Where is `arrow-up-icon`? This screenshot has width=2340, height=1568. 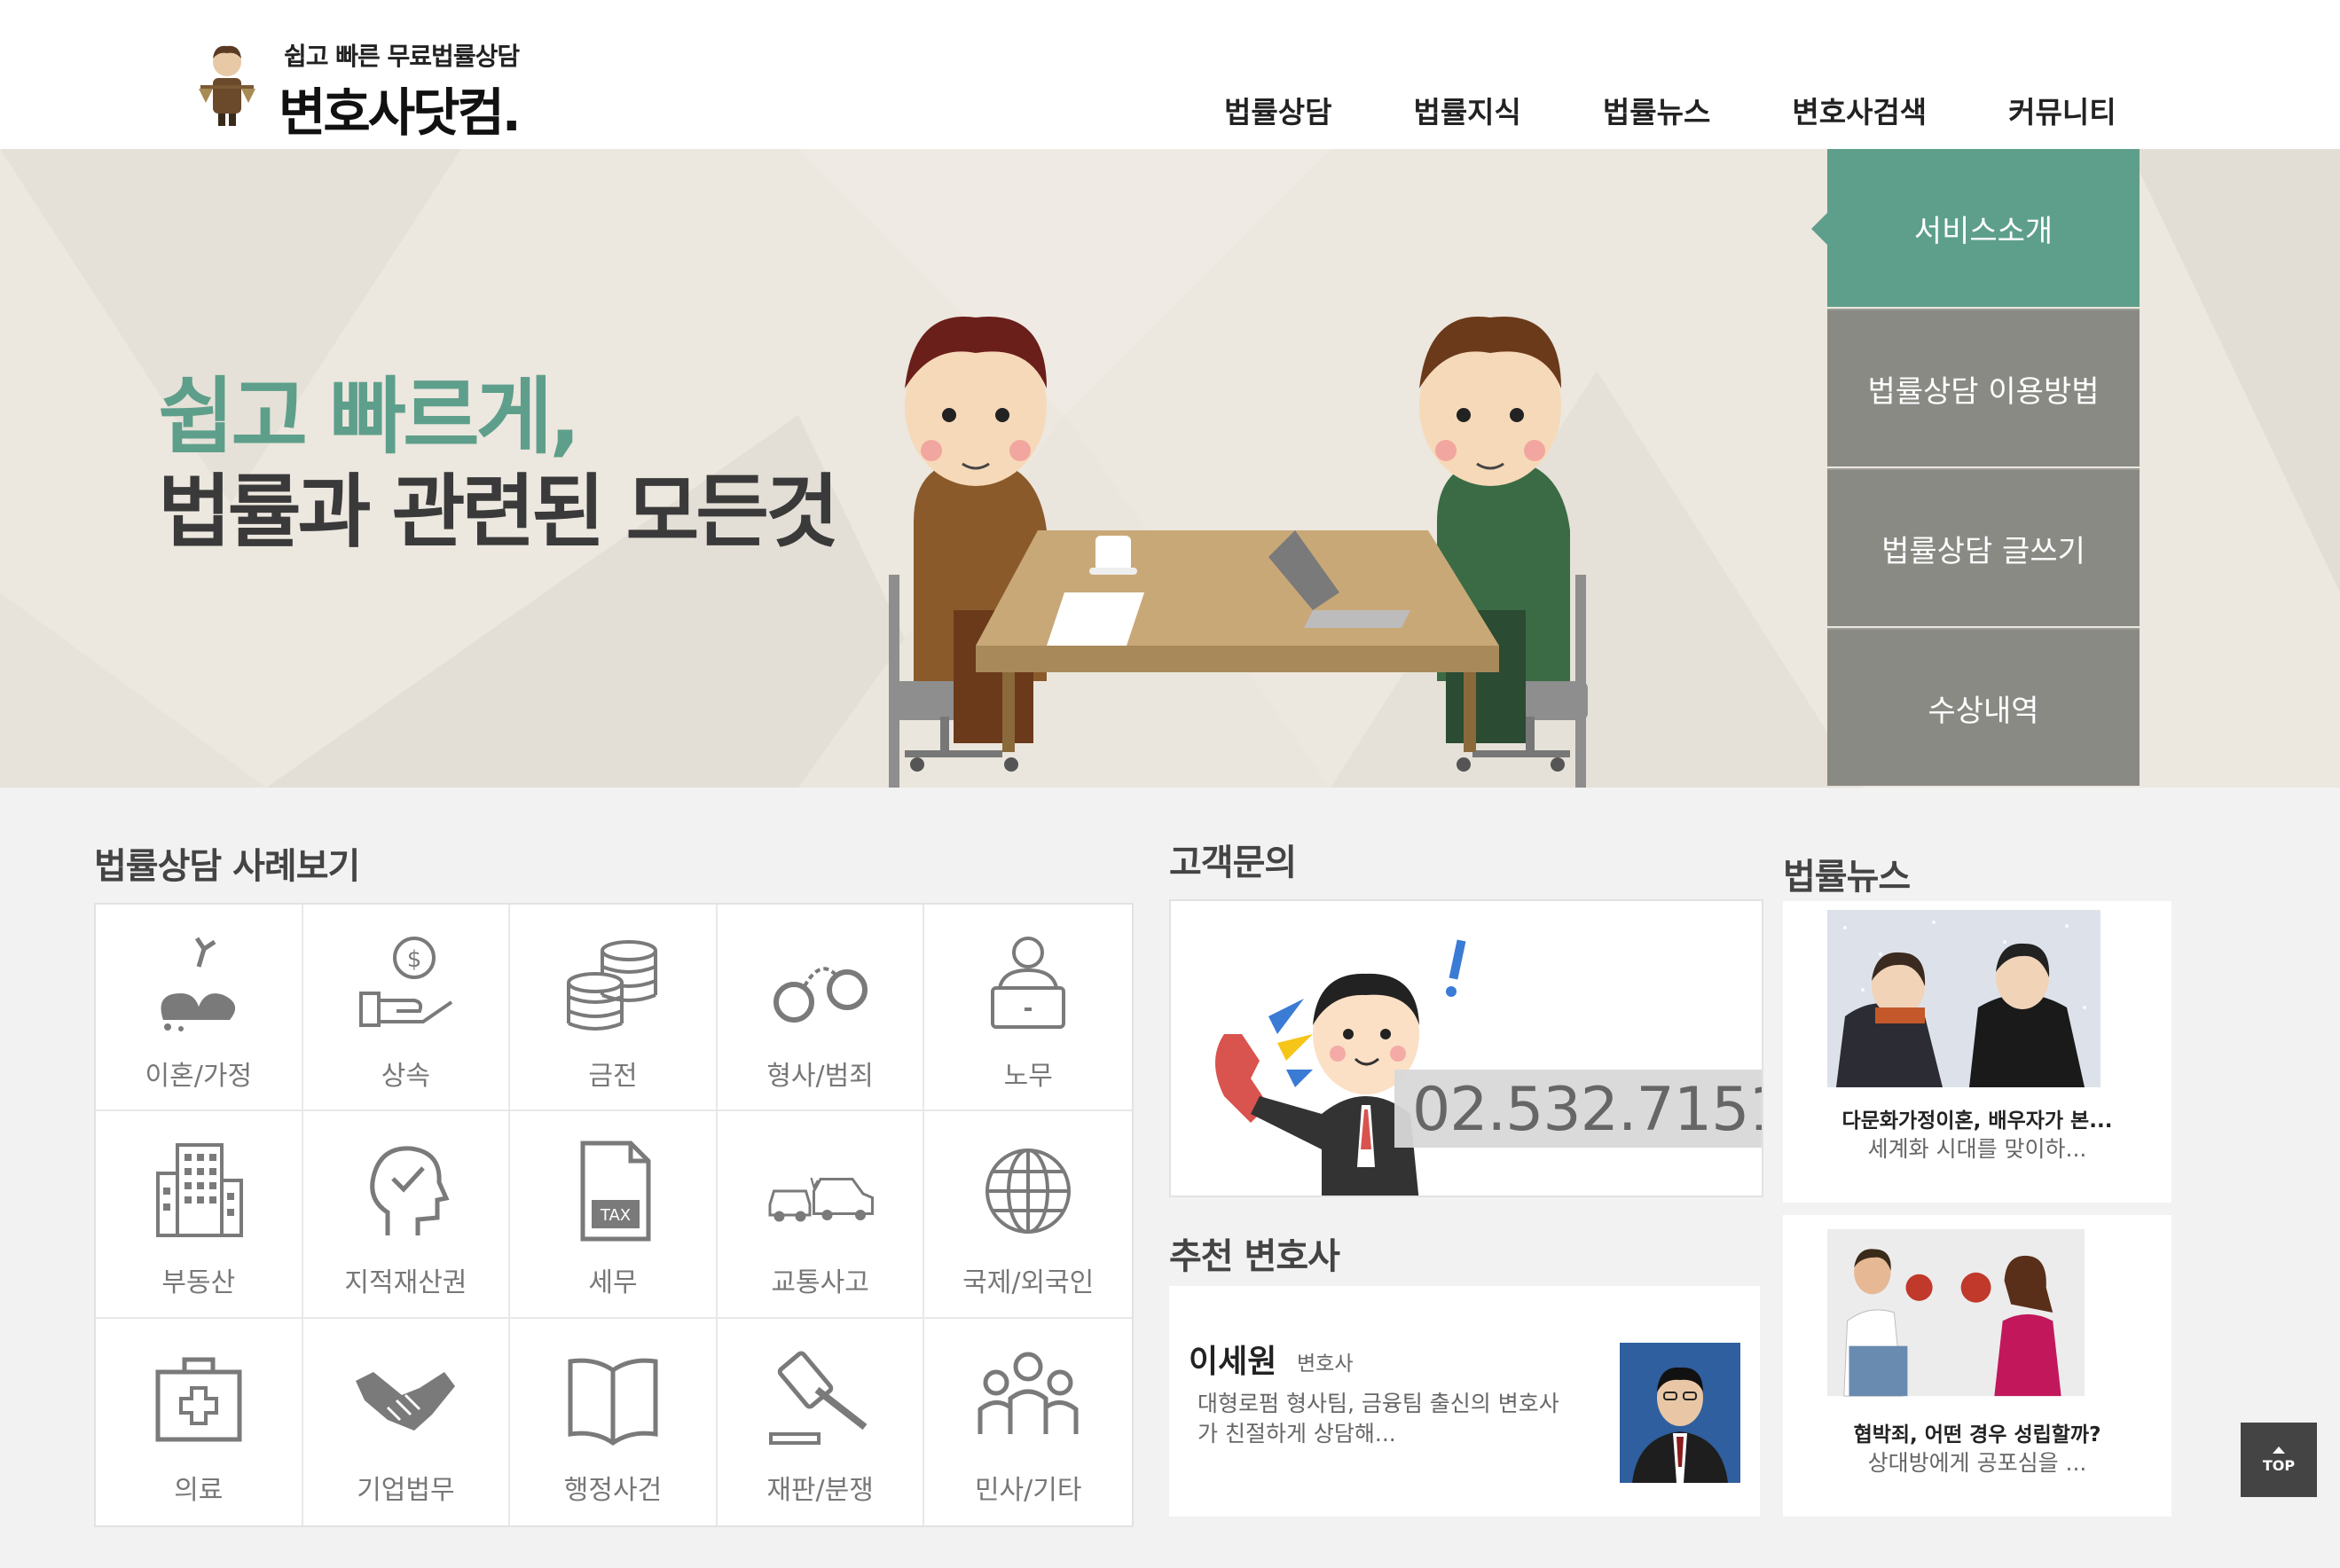 arrow-up-icon is located at coordinates (2279, 1450).